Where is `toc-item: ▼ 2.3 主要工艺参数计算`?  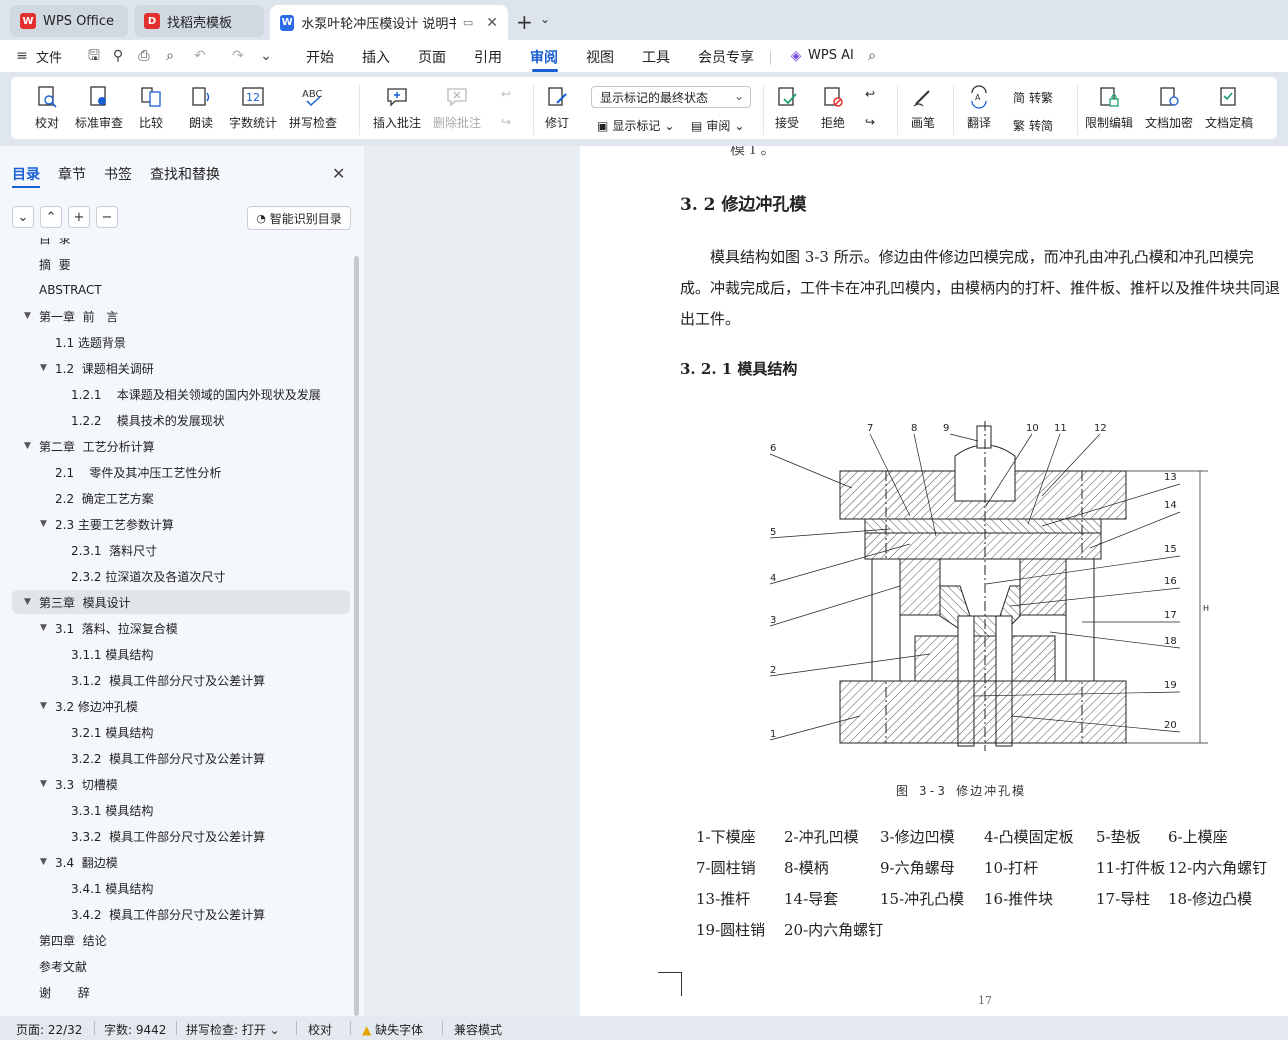
toc-item: ▼ 2.3 主要工艺参数计算 is located at coordinates (181, 524).